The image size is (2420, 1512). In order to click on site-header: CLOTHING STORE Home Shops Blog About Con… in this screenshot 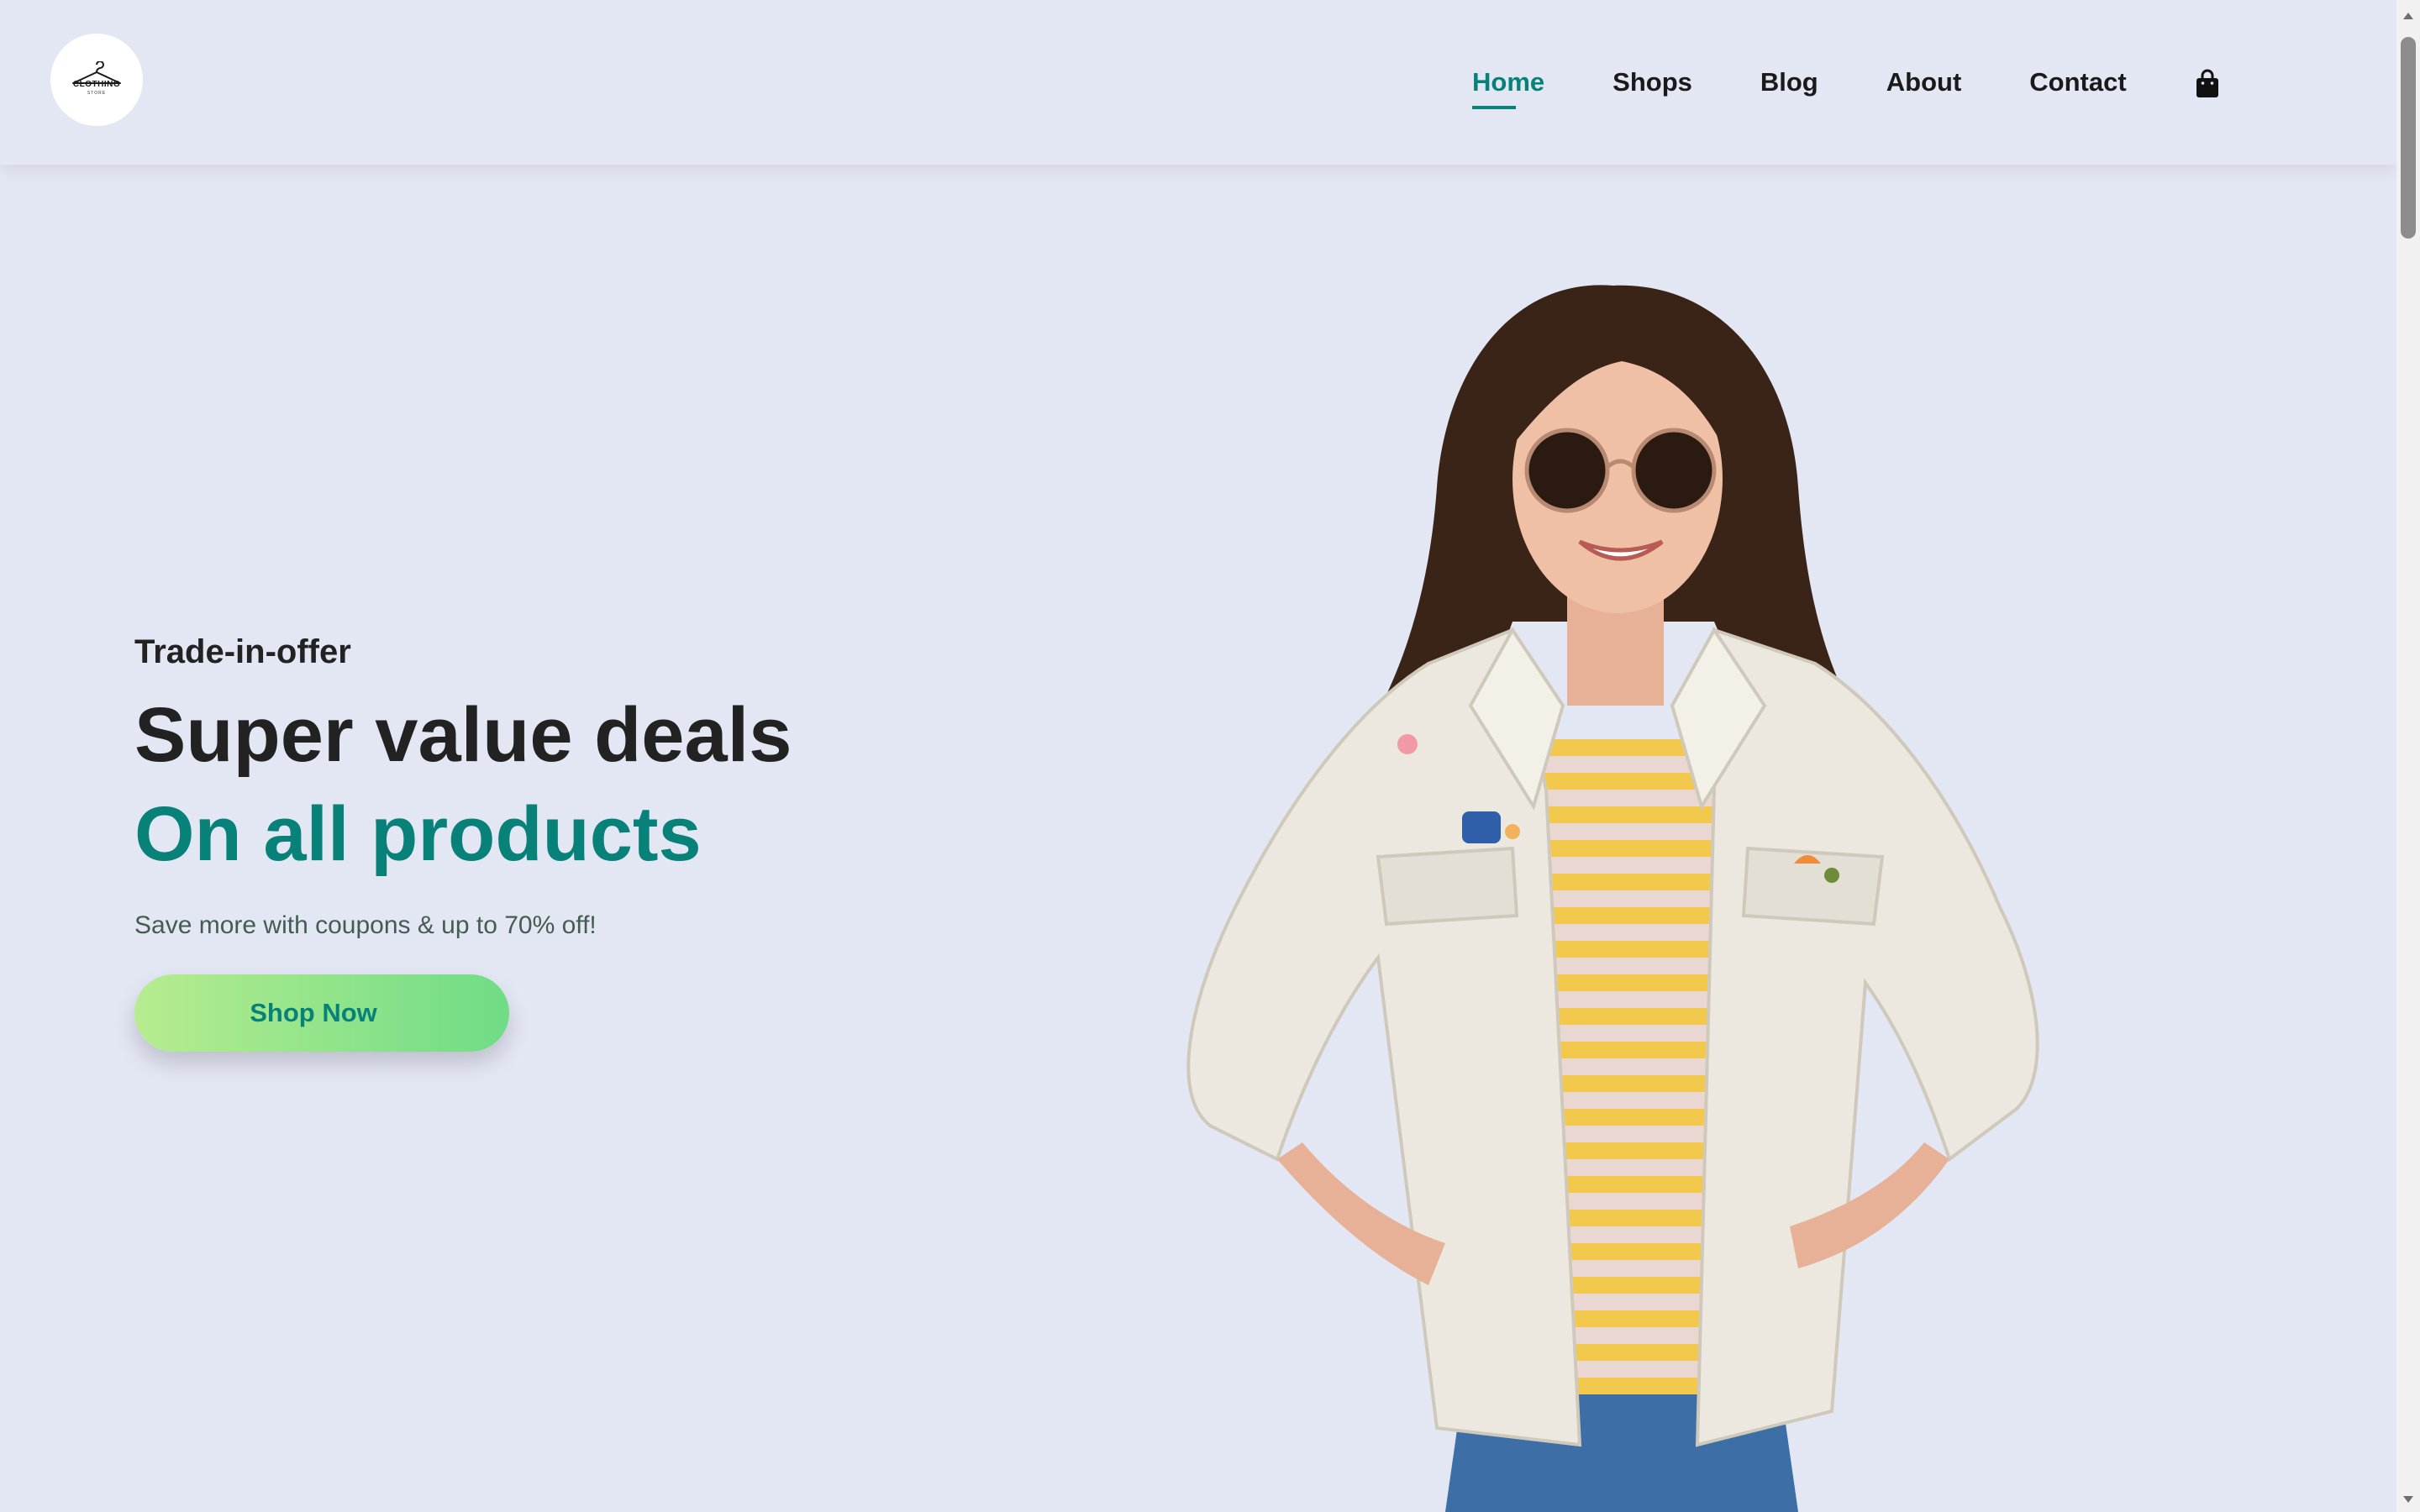, I will do `click(1198, 82)`.